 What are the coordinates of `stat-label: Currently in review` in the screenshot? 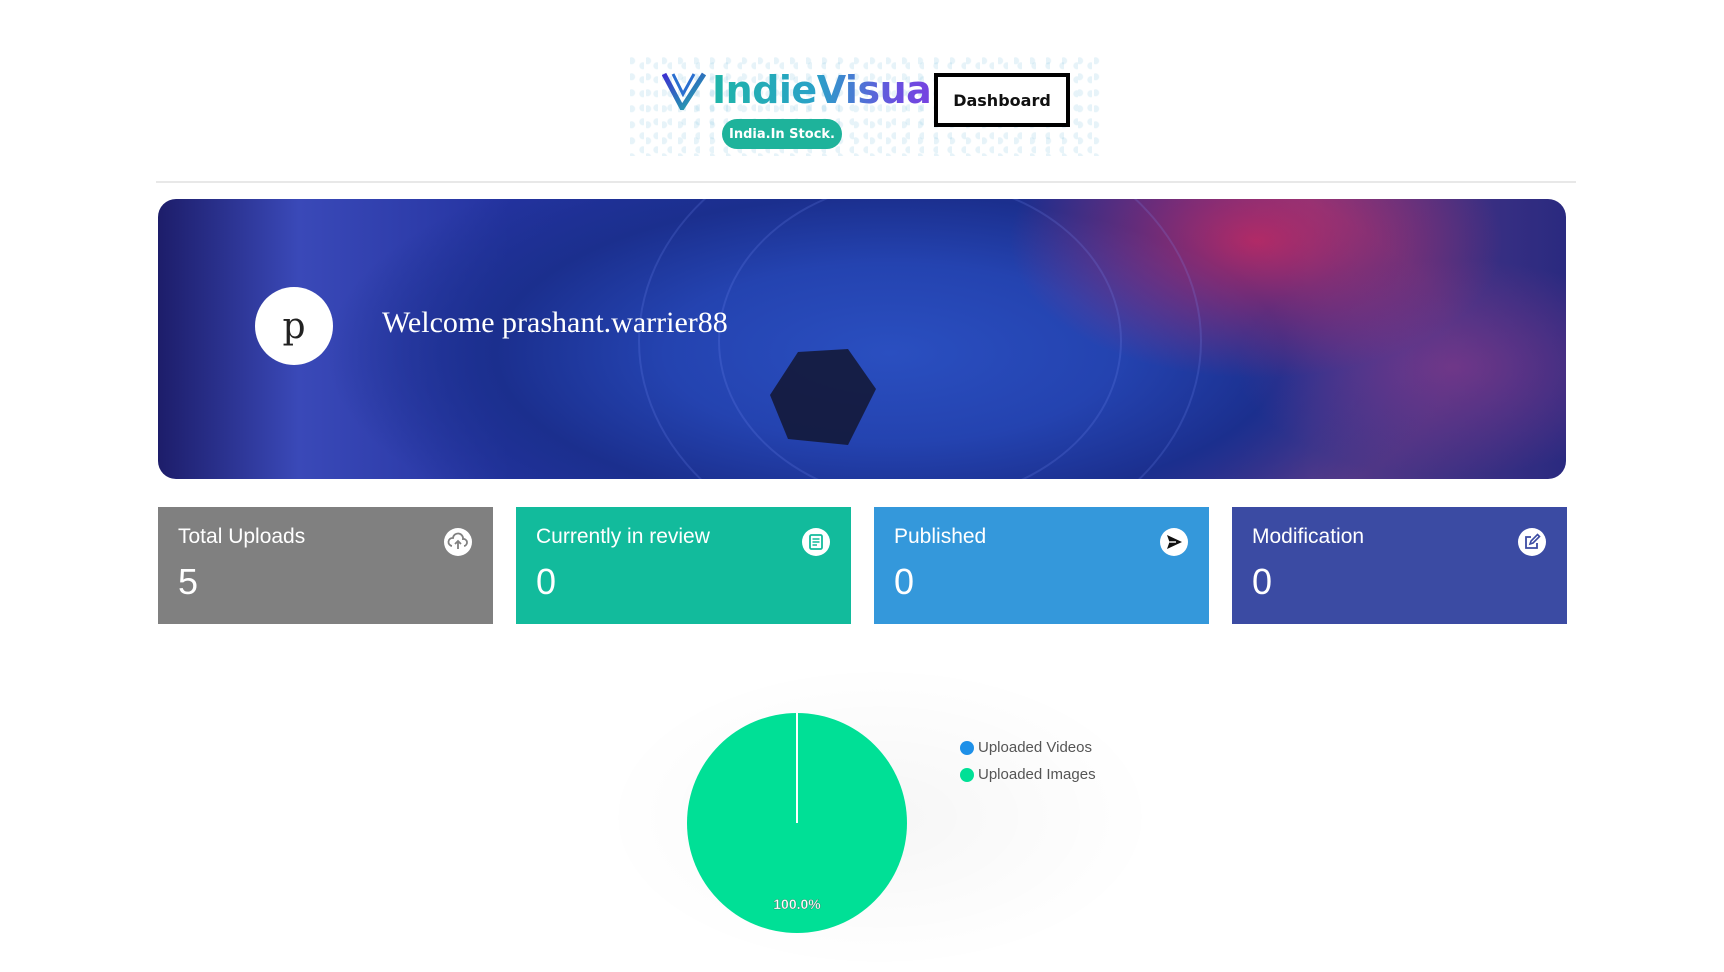 It's located at (623, 536).